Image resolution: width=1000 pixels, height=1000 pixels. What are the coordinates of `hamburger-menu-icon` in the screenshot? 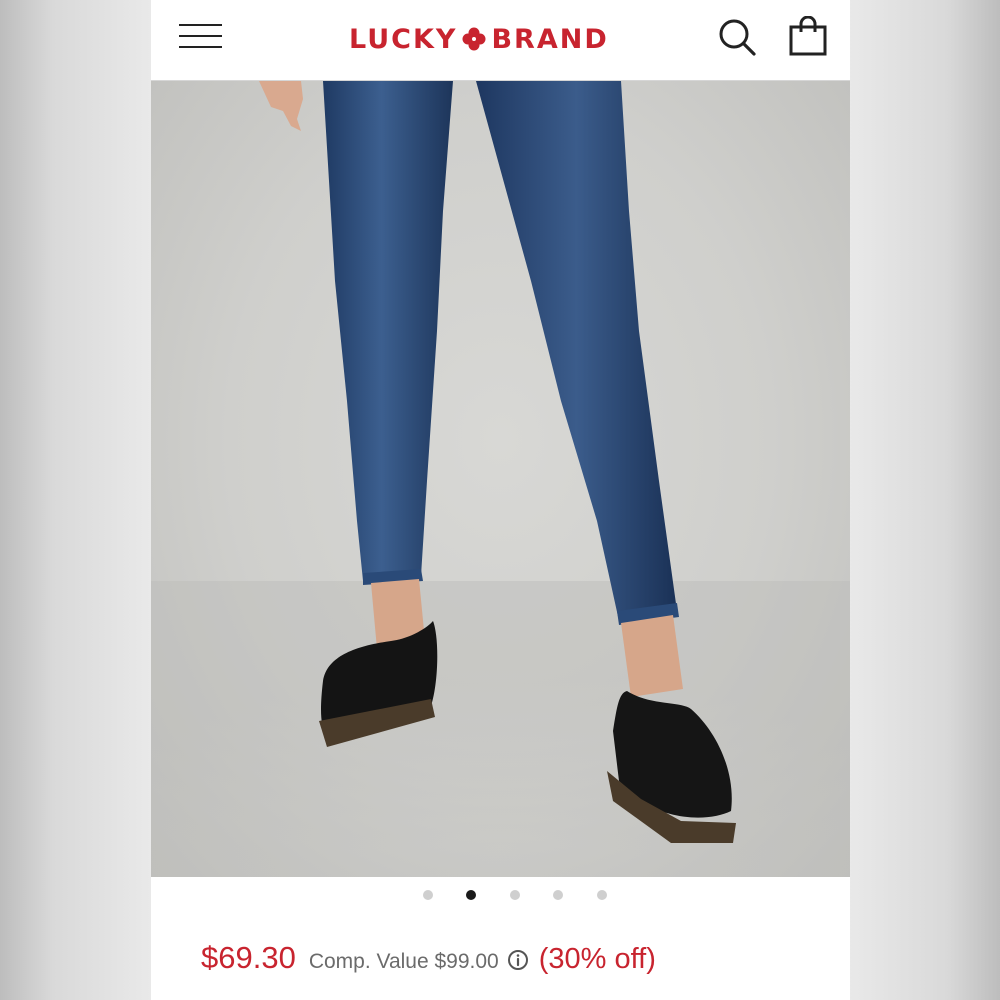 It's located at (201, 37).